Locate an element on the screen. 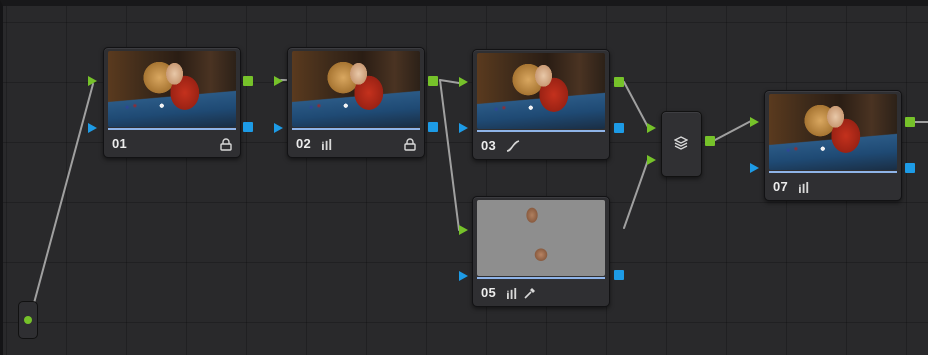 This screenshot has height=355, width=928. curves-icon is located at coordinates (513, 146).